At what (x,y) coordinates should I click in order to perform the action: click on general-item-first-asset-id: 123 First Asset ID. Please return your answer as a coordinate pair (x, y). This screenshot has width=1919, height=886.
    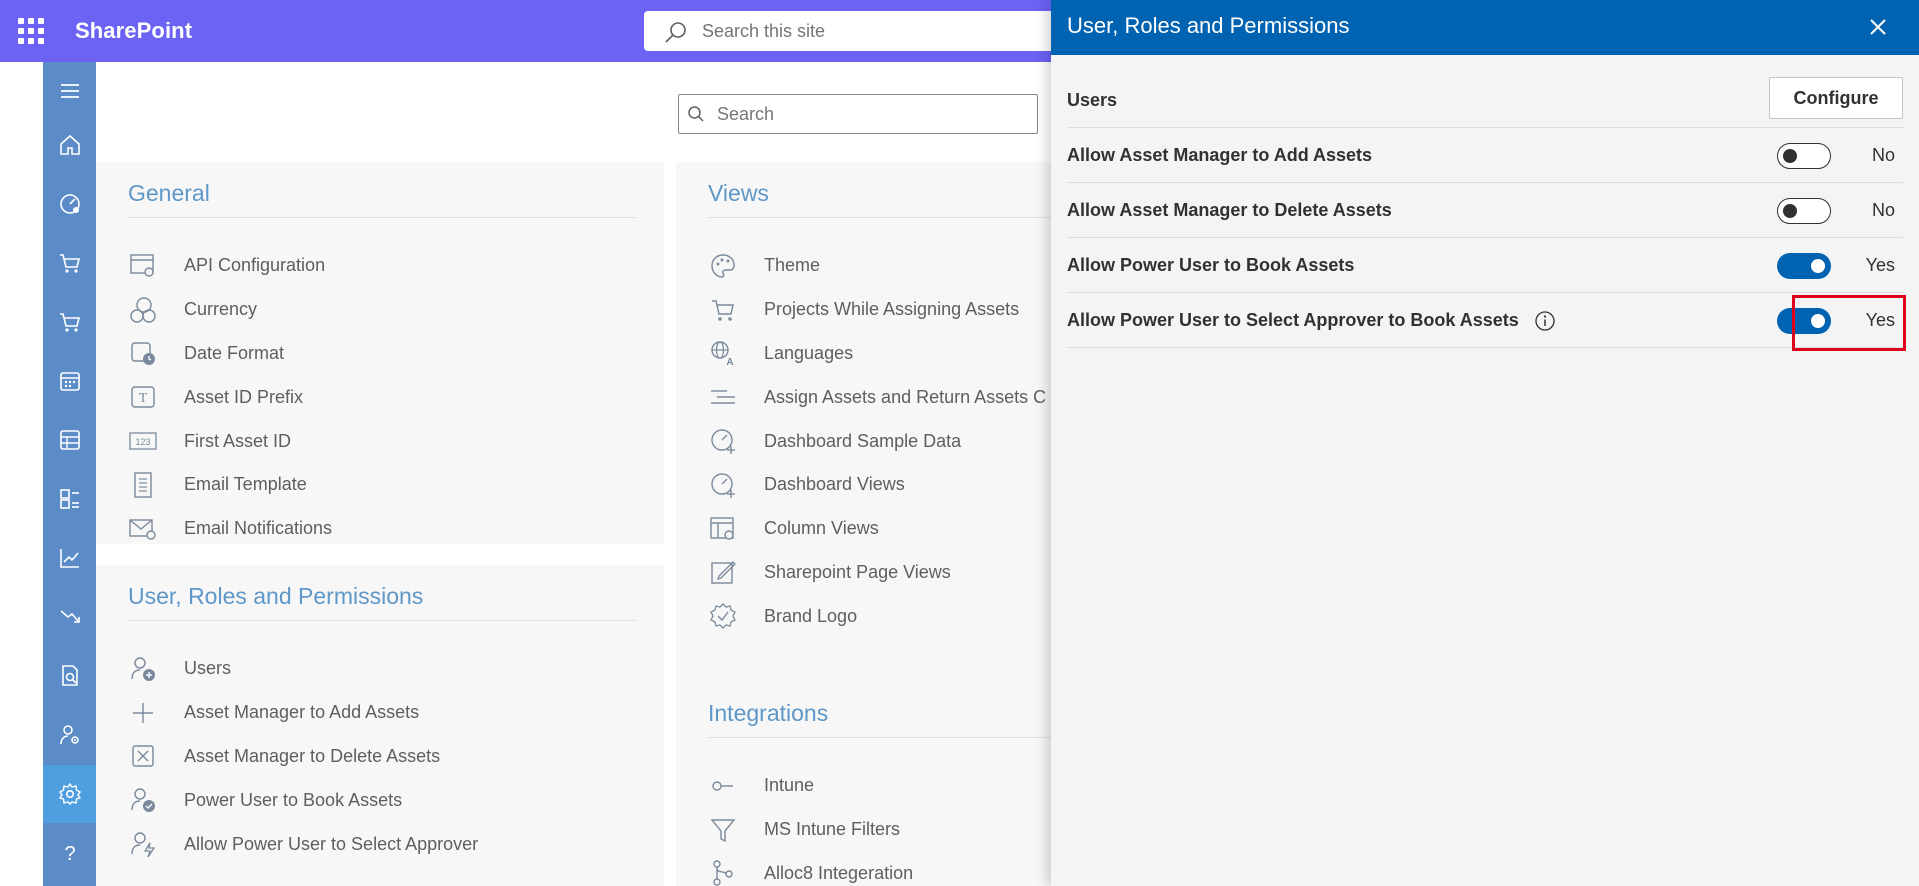
    Looking at the image, I should click on (391, 441).